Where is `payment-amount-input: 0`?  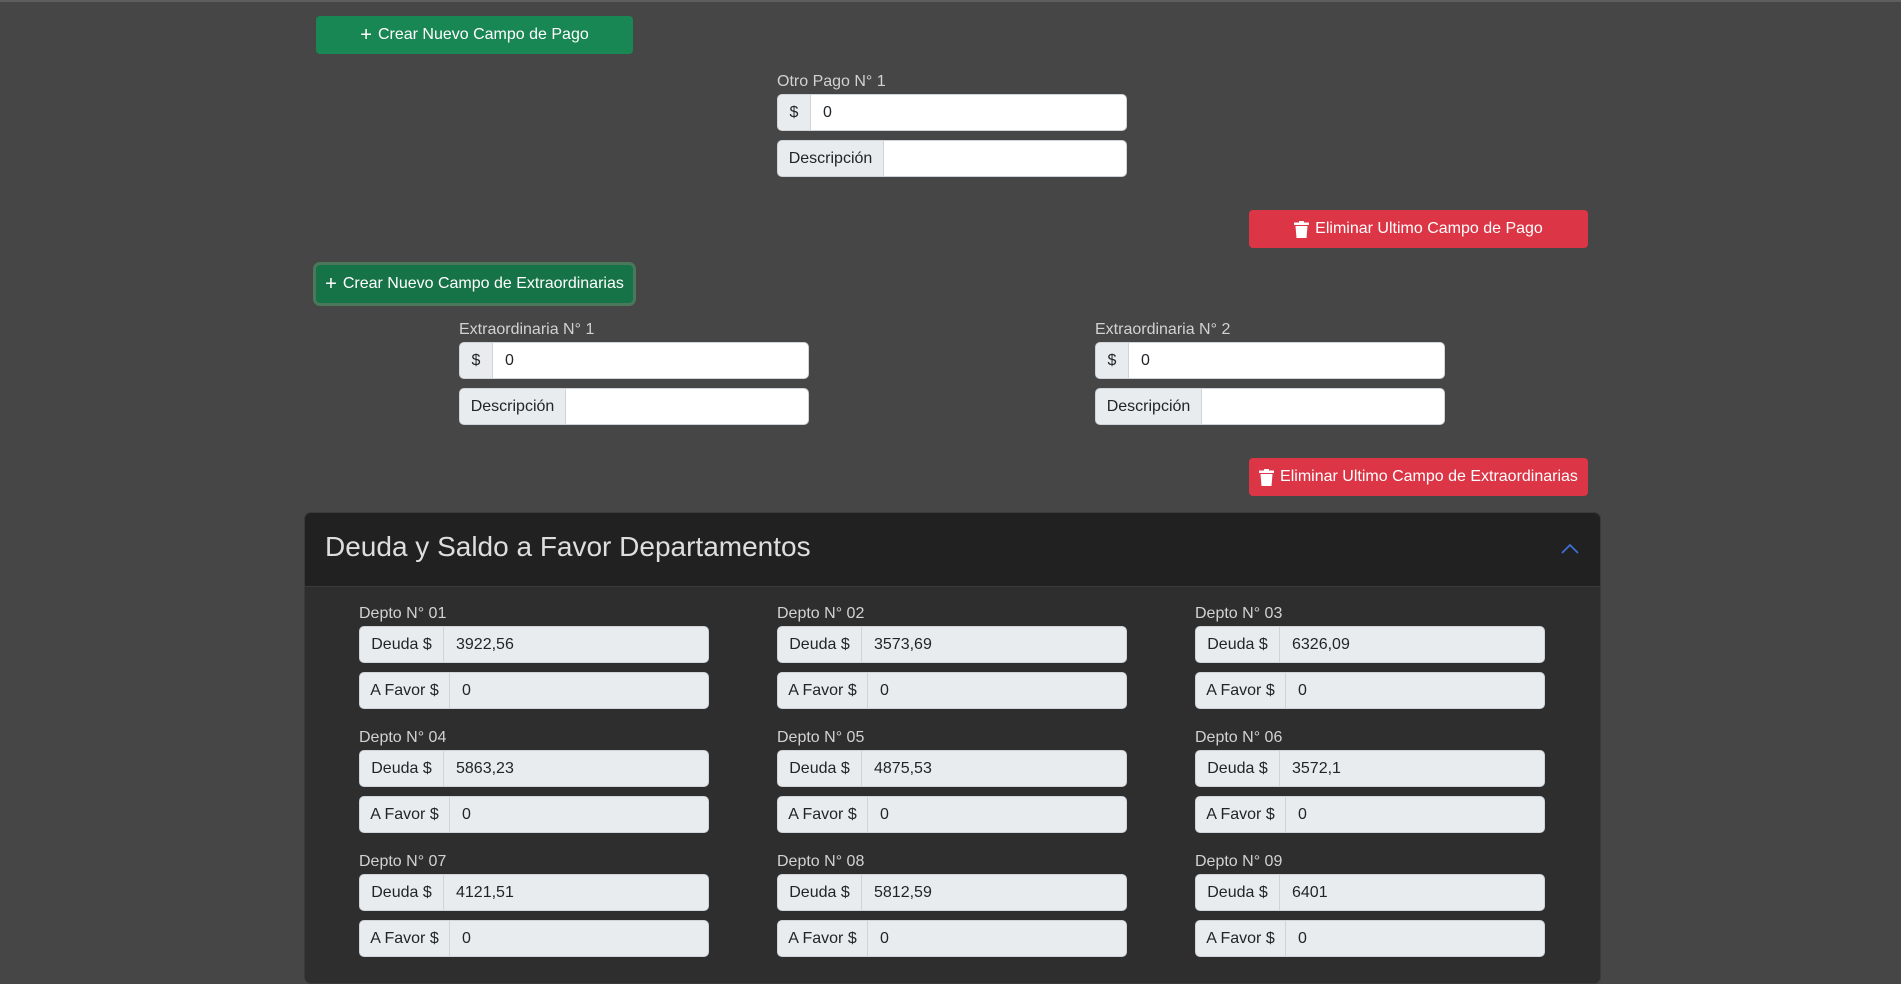 payment-amount-input: 0 is located at coordinates (969, 112).